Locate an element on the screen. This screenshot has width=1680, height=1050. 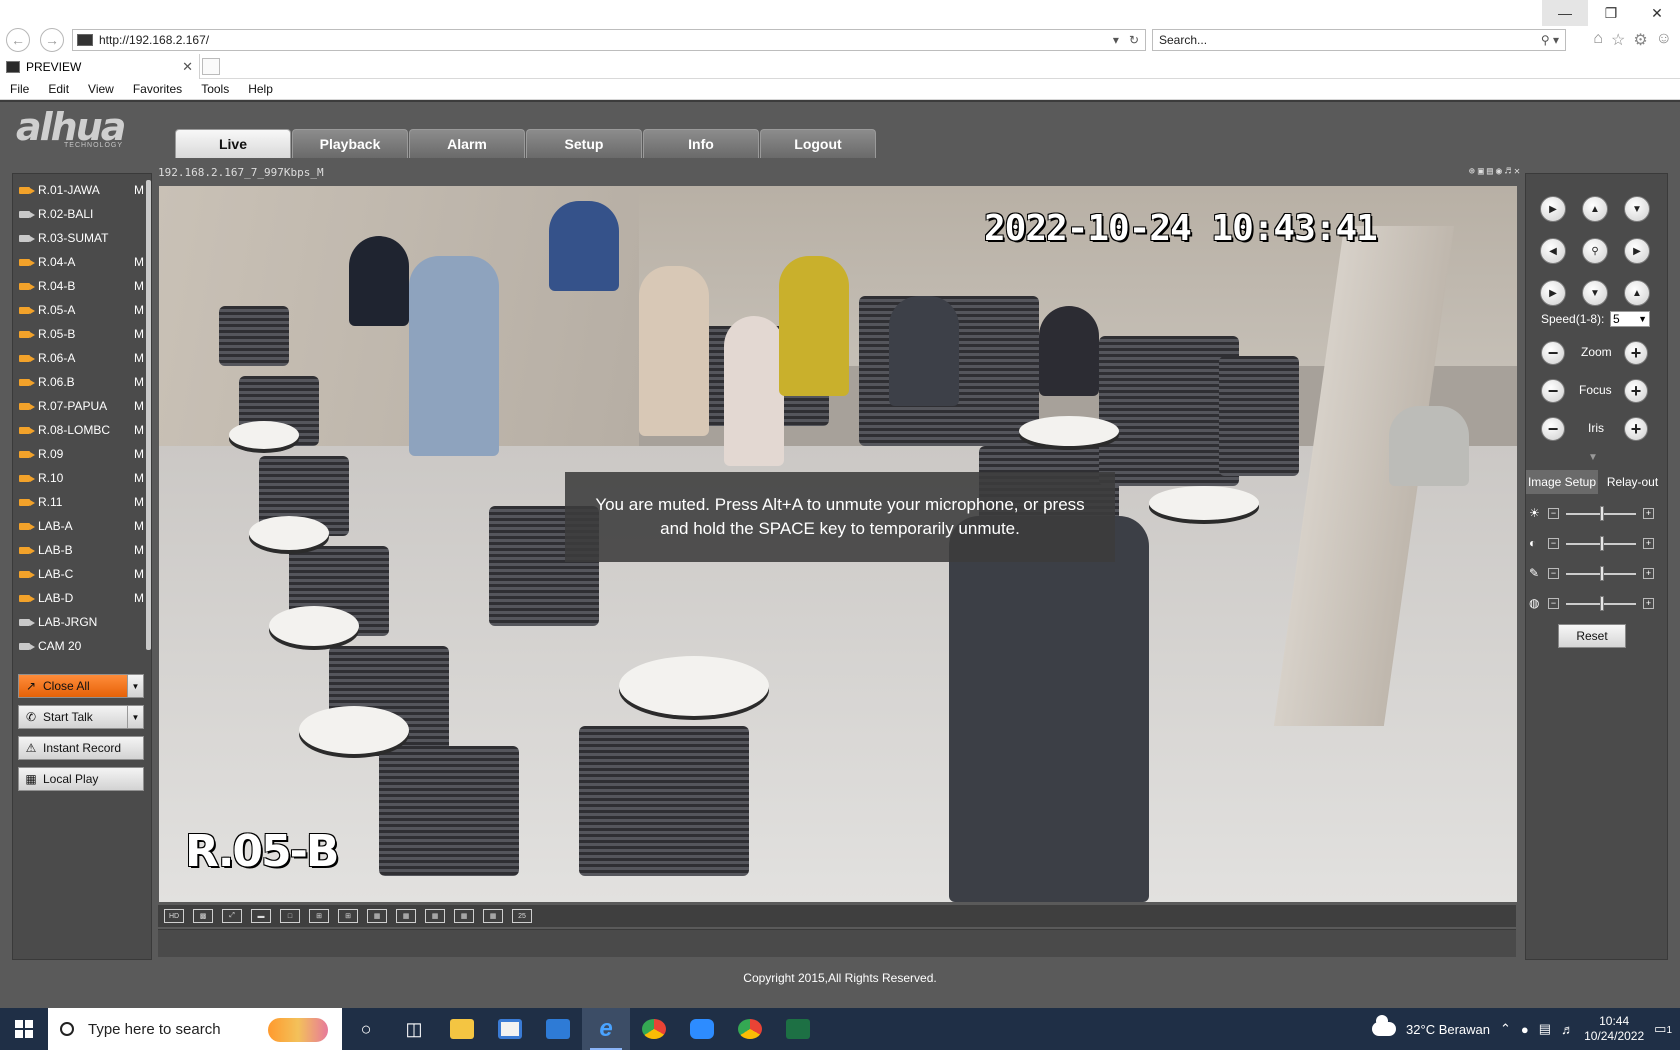
close-tab-icon: ✕ is located at coordinates (190, 67).